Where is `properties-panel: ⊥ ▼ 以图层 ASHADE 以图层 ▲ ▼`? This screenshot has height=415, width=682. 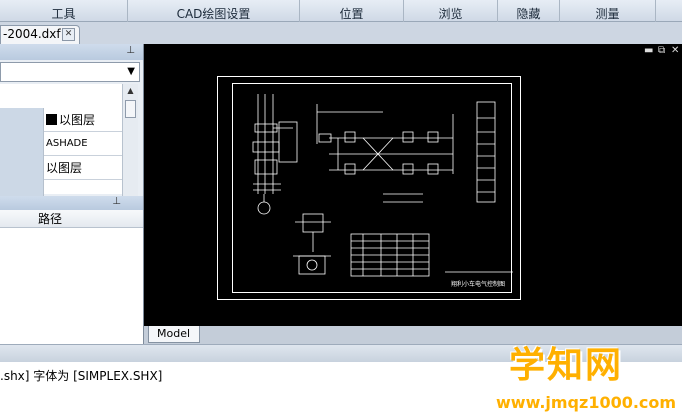
properties-panel: ⊥ ▼ 以图层 ASHADE 以图层 ▲ ▼ is located at coordinates (72, 138).